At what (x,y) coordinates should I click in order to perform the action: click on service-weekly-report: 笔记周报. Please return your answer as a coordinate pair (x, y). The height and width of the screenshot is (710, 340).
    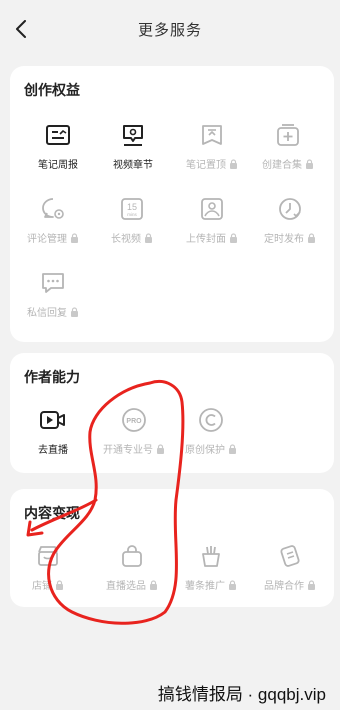
    Looking at the image, I should click on (58, 150).